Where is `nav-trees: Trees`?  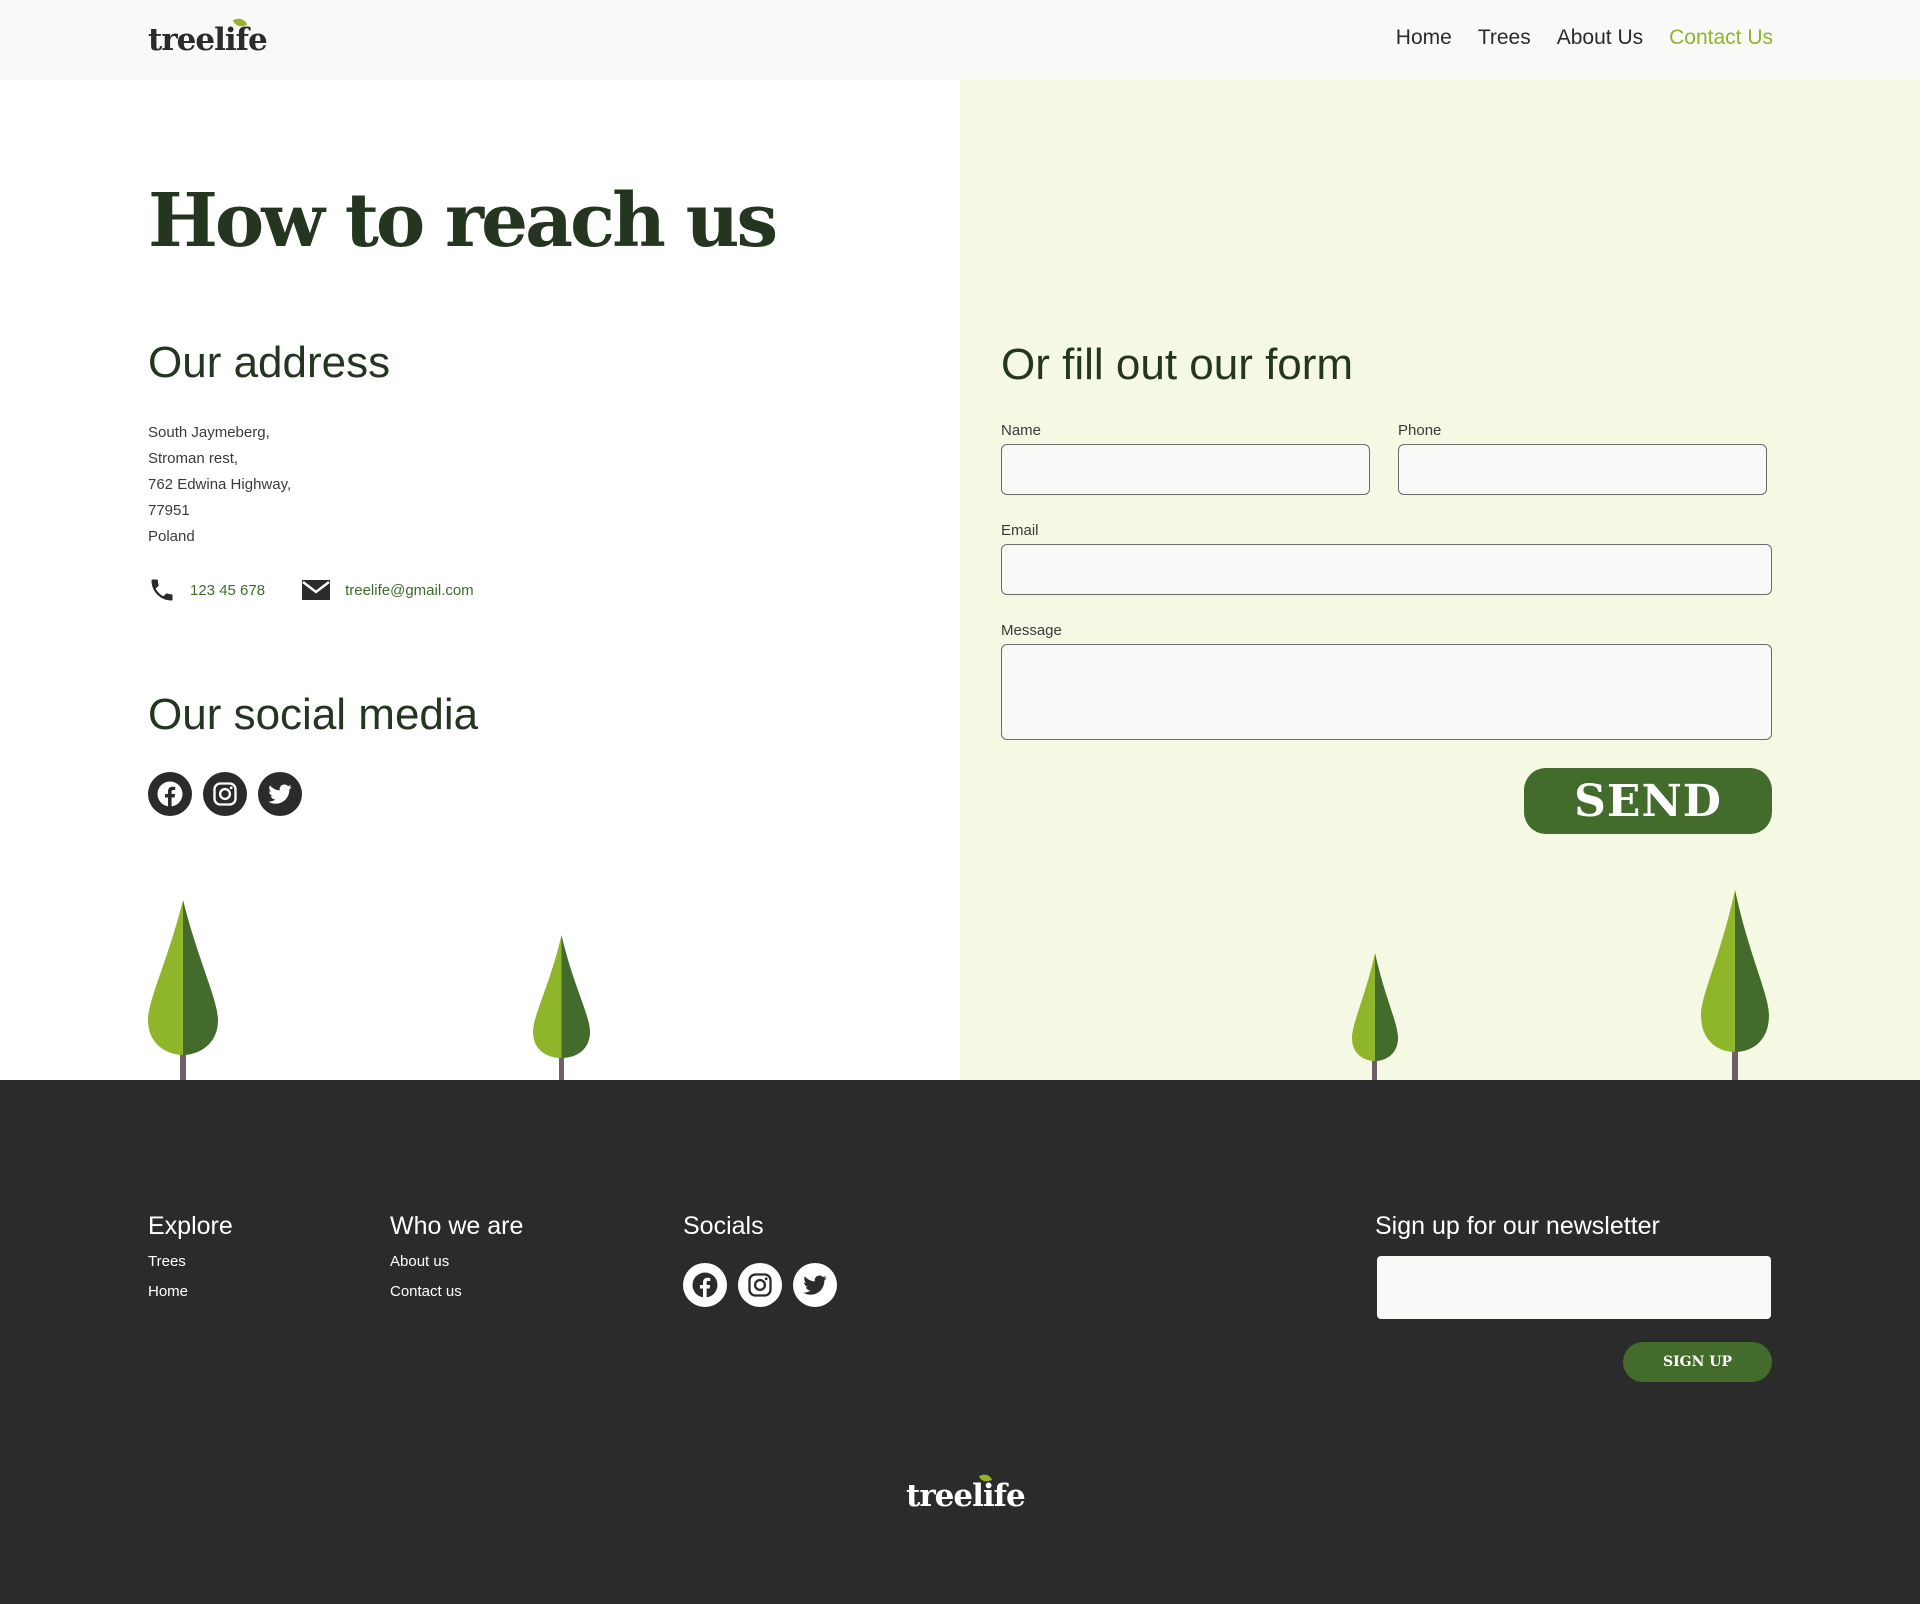
nav-trees: Trees is located at coordinates (1504, 38).